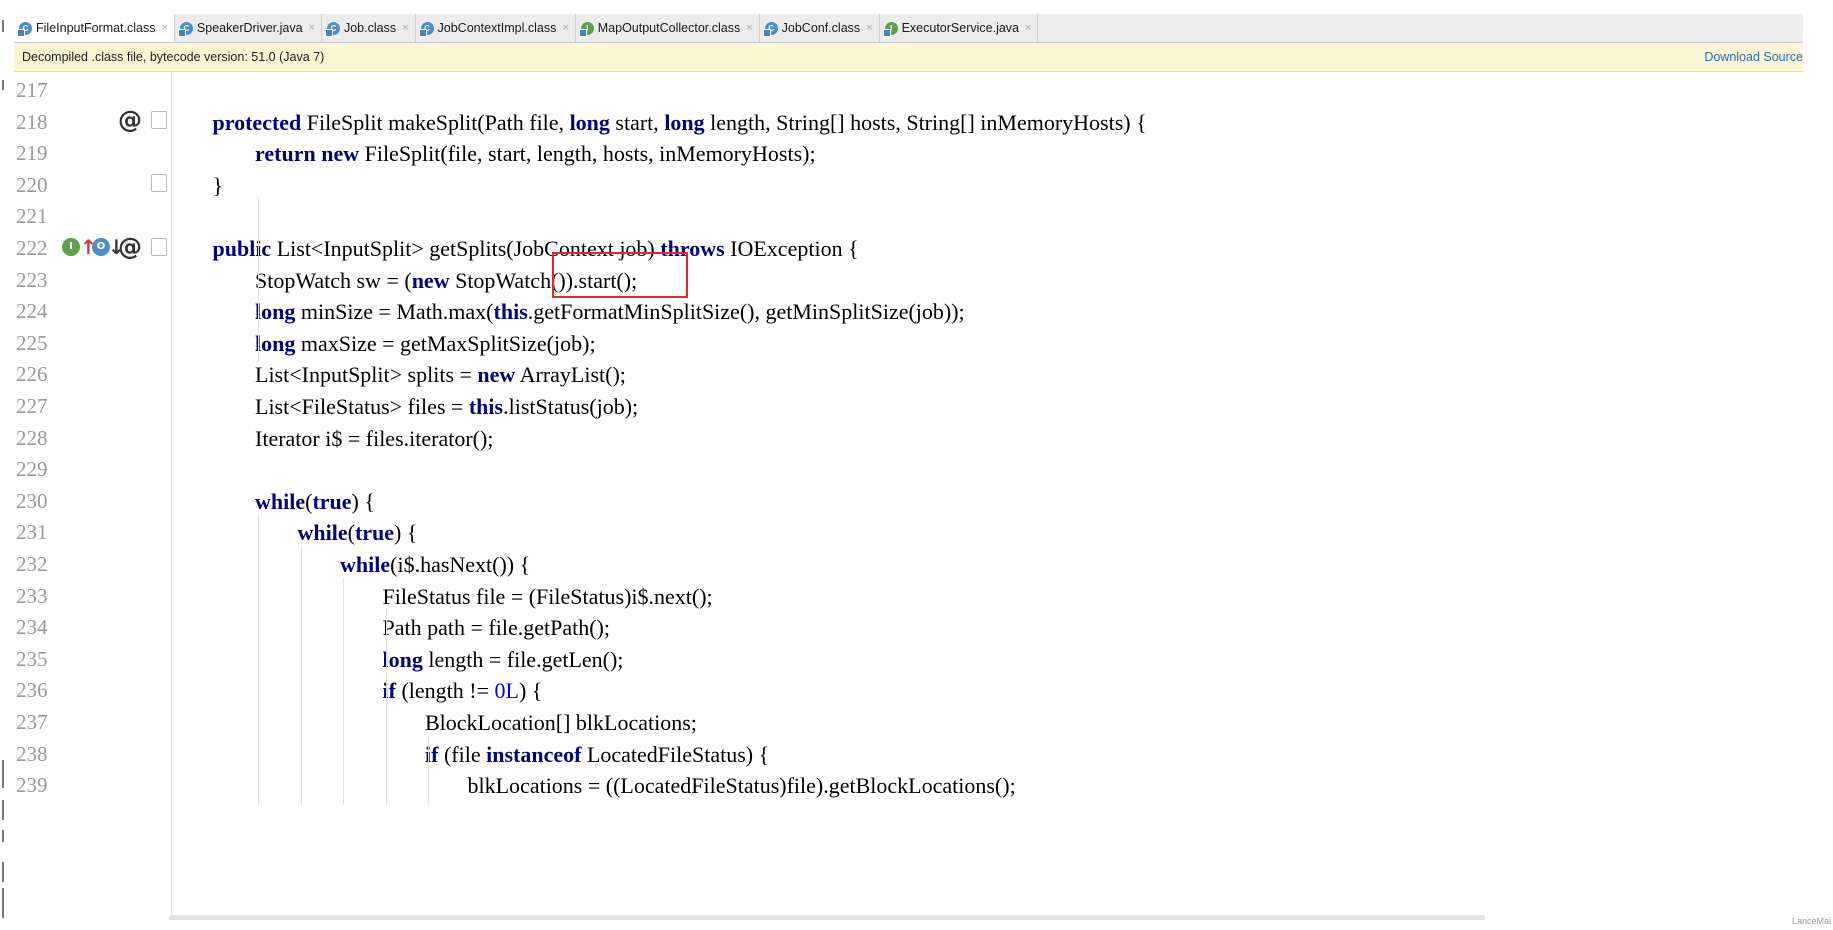 This screenshot has height=930, width=1833. What do you see at coordinates (257, 122) in the screenshot?
I see `code-token: protected` at bounding box center [257, 122].